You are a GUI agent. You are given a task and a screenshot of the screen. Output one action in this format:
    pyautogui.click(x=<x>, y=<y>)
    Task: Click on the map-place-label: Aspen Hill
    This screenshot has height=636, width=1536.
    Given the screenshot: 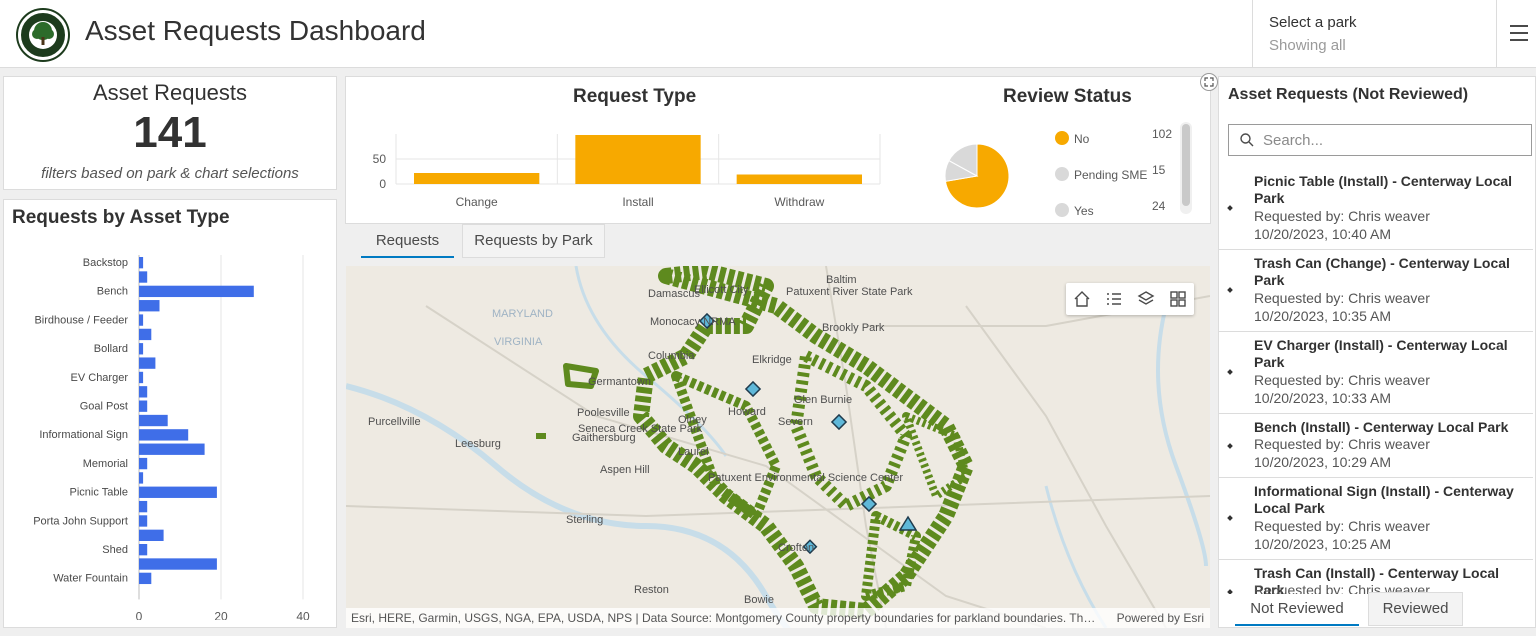 What is the action you would take?
    pyautogui.click(x=625, y=470)
    